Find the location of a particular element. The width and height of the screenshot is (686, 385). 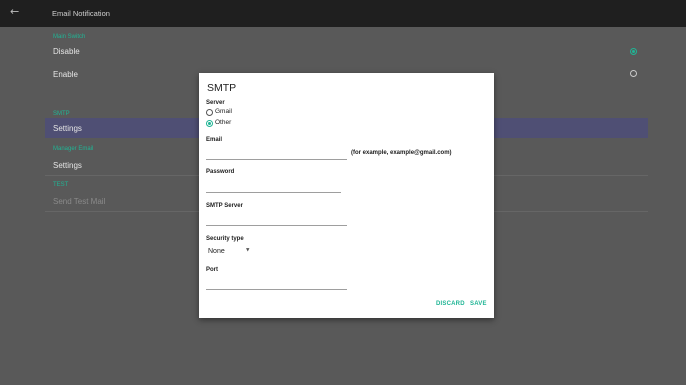

send-test-mail: Send Test Mail is located at coordinates (79, 201).